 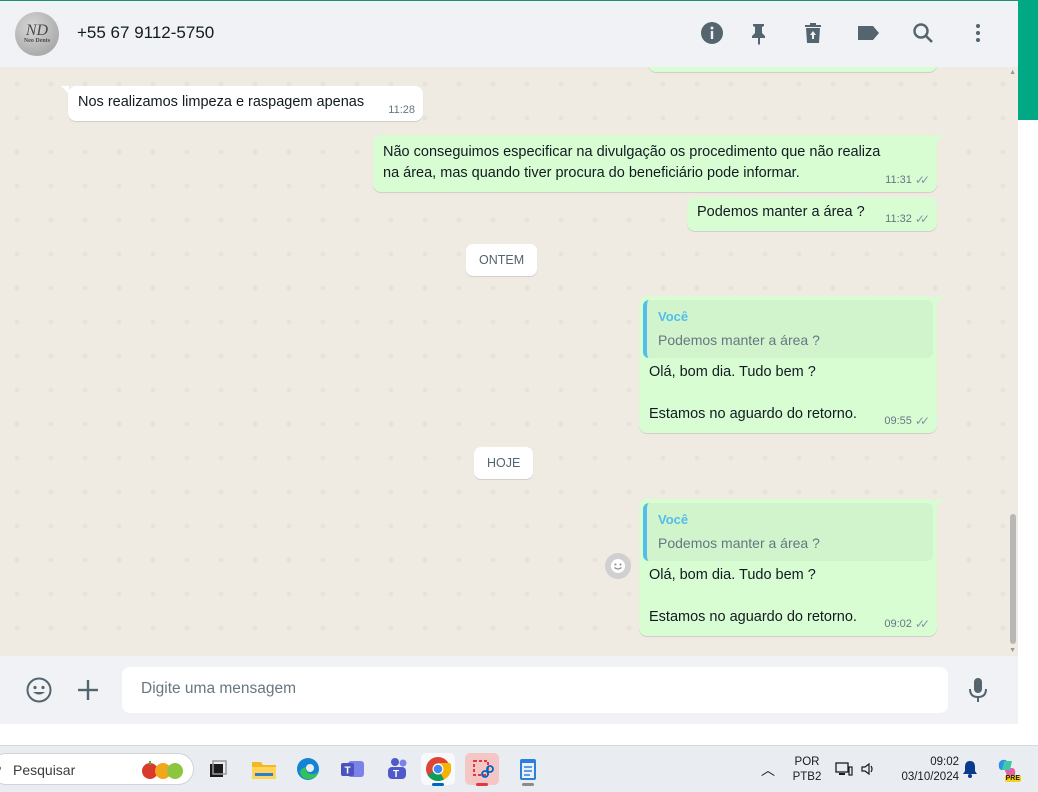 What do you see at coordinates (898, 624) in the screenshot?
I see `time-label: 09:02` at bounding box center [898, 624].